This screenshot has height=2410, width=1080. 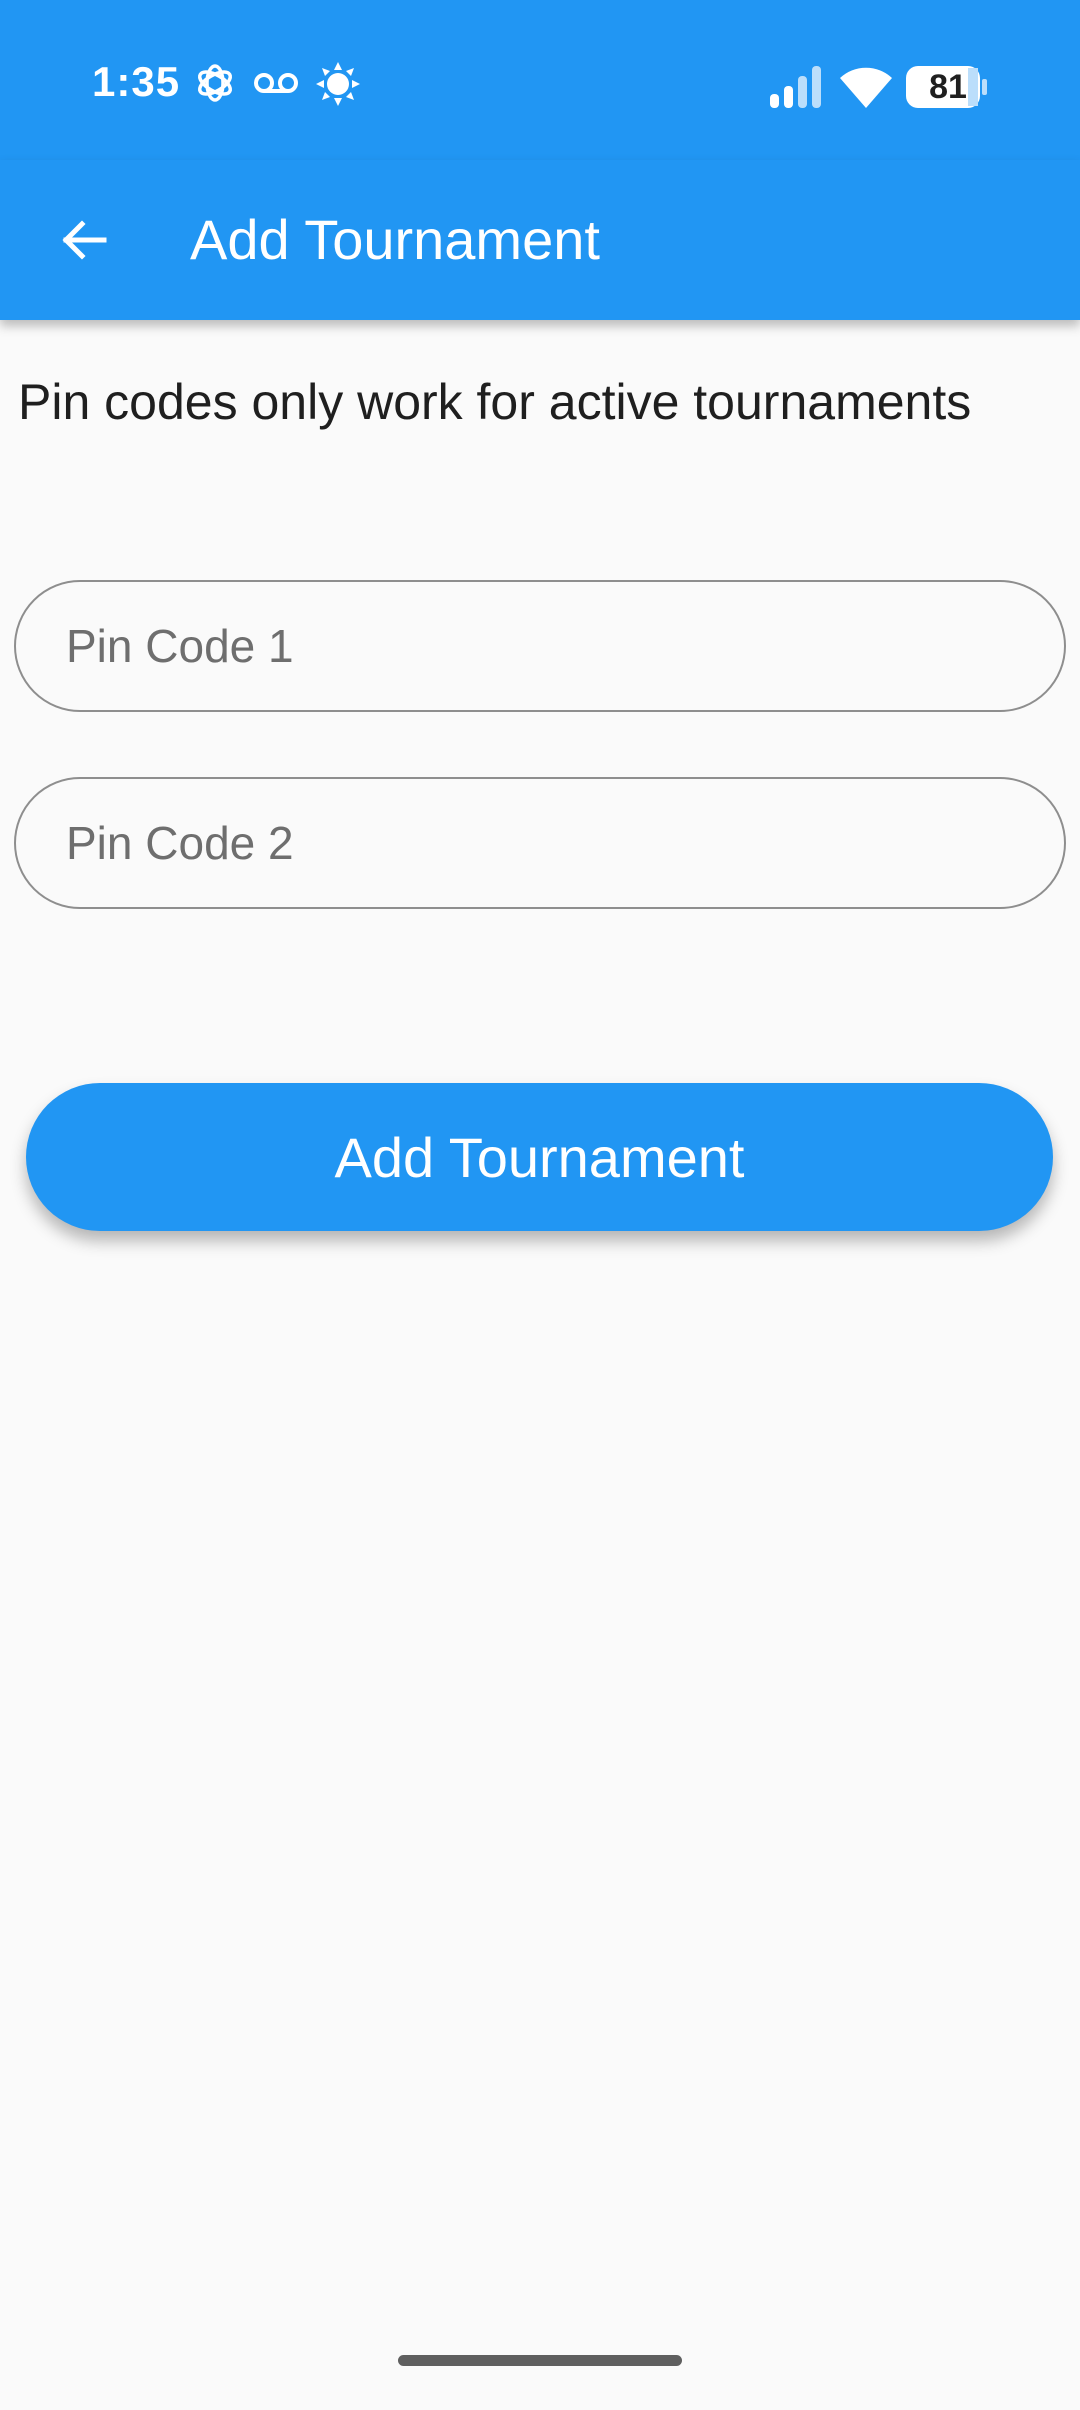 What do you see at coordinates (540, 2360) in the screenshot?
I see `home-indicator` at bounding box center [540, 2360].